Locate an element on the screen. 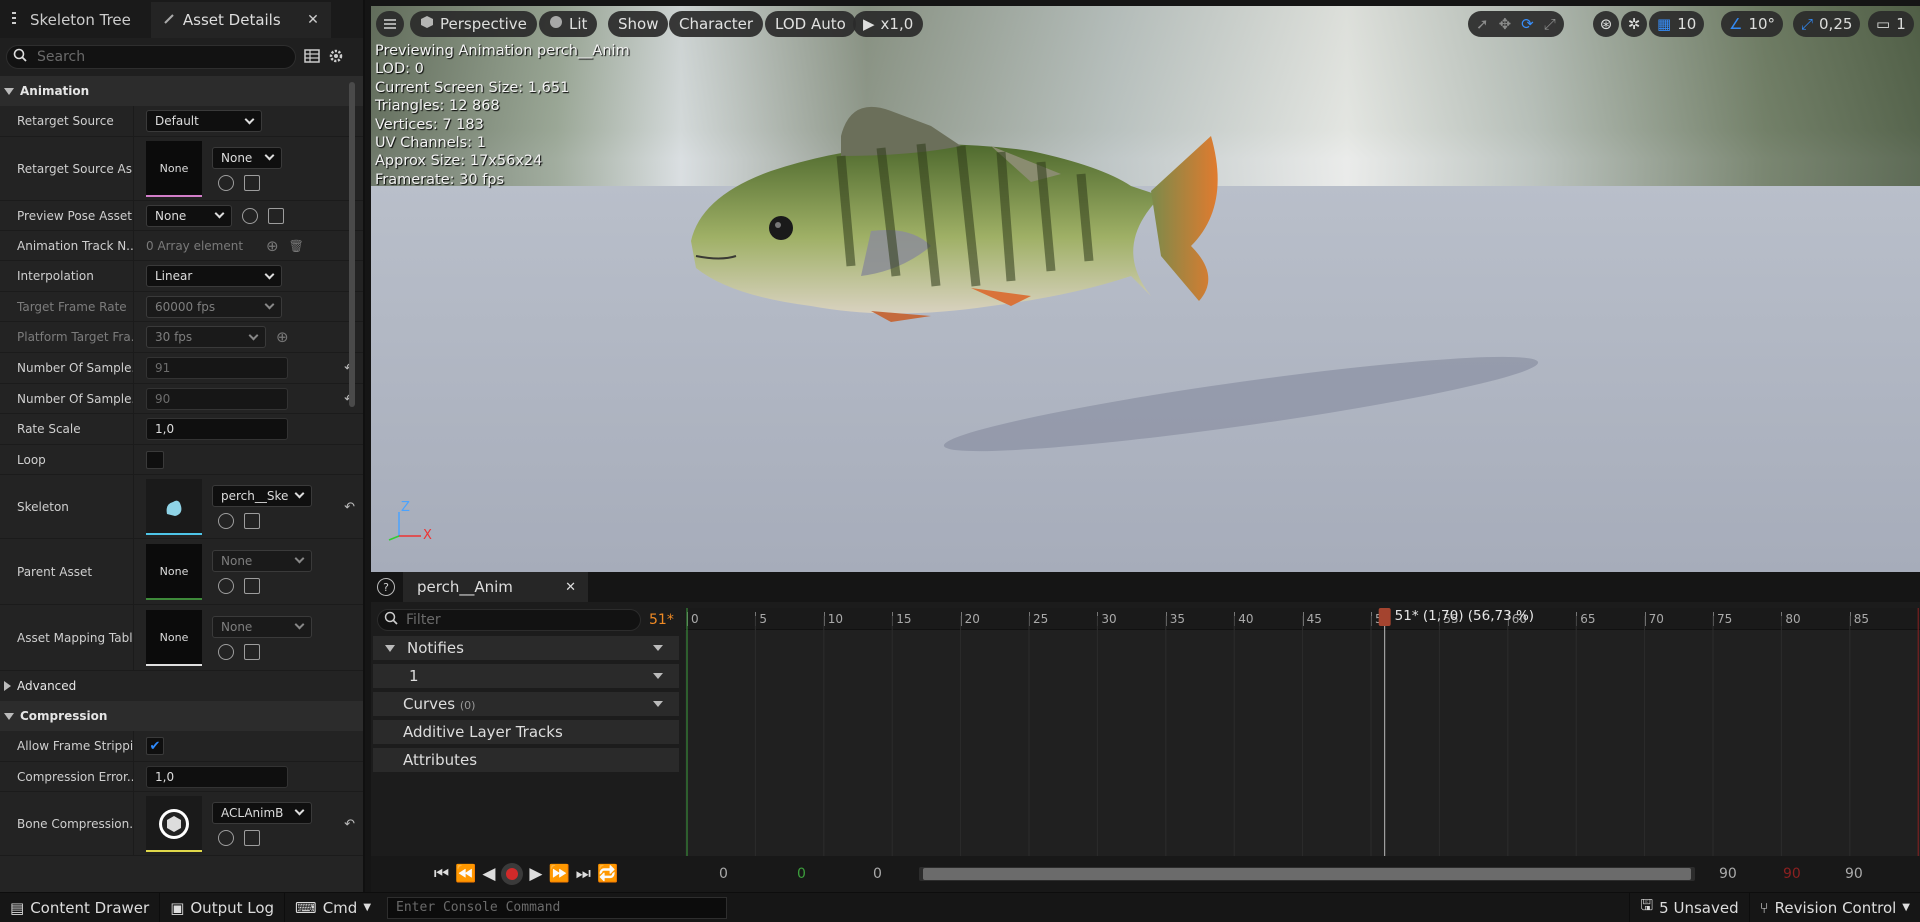  track-attributes: Attributes is located at coordinates (526, 760).